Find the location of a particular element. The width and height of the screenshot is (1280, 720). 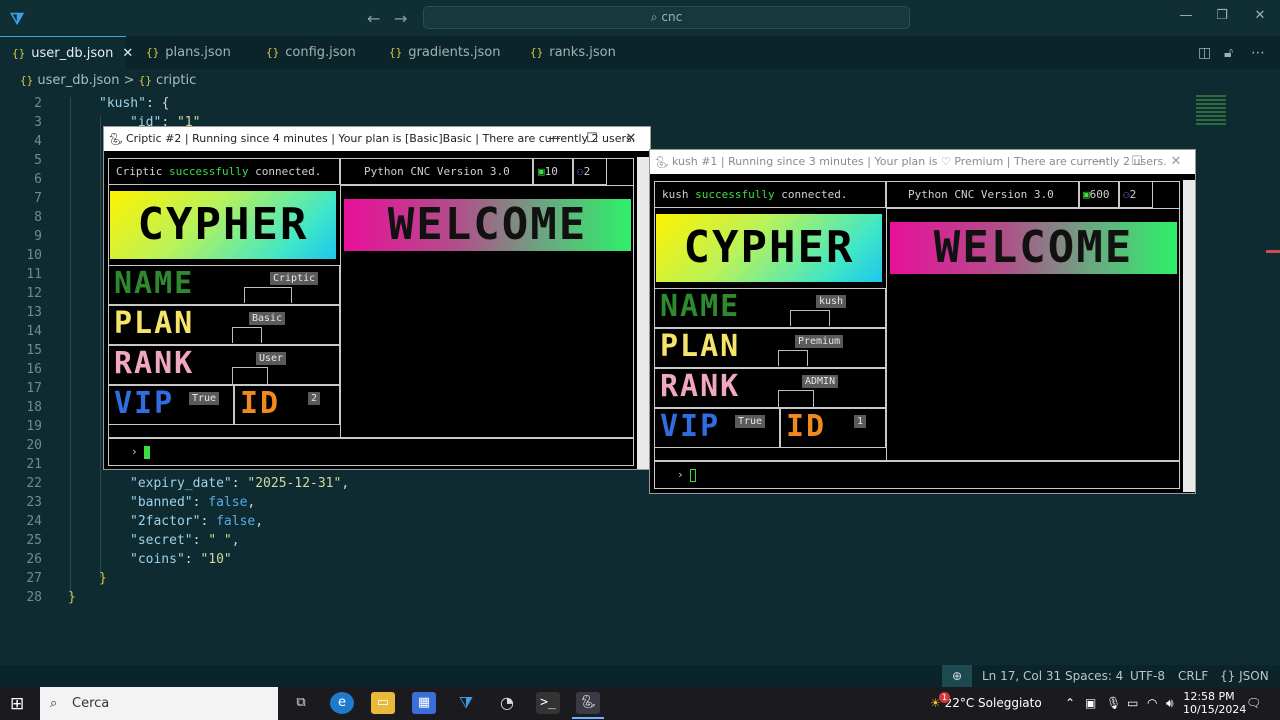

line-number: 27 is located at coordinates (34, 578).